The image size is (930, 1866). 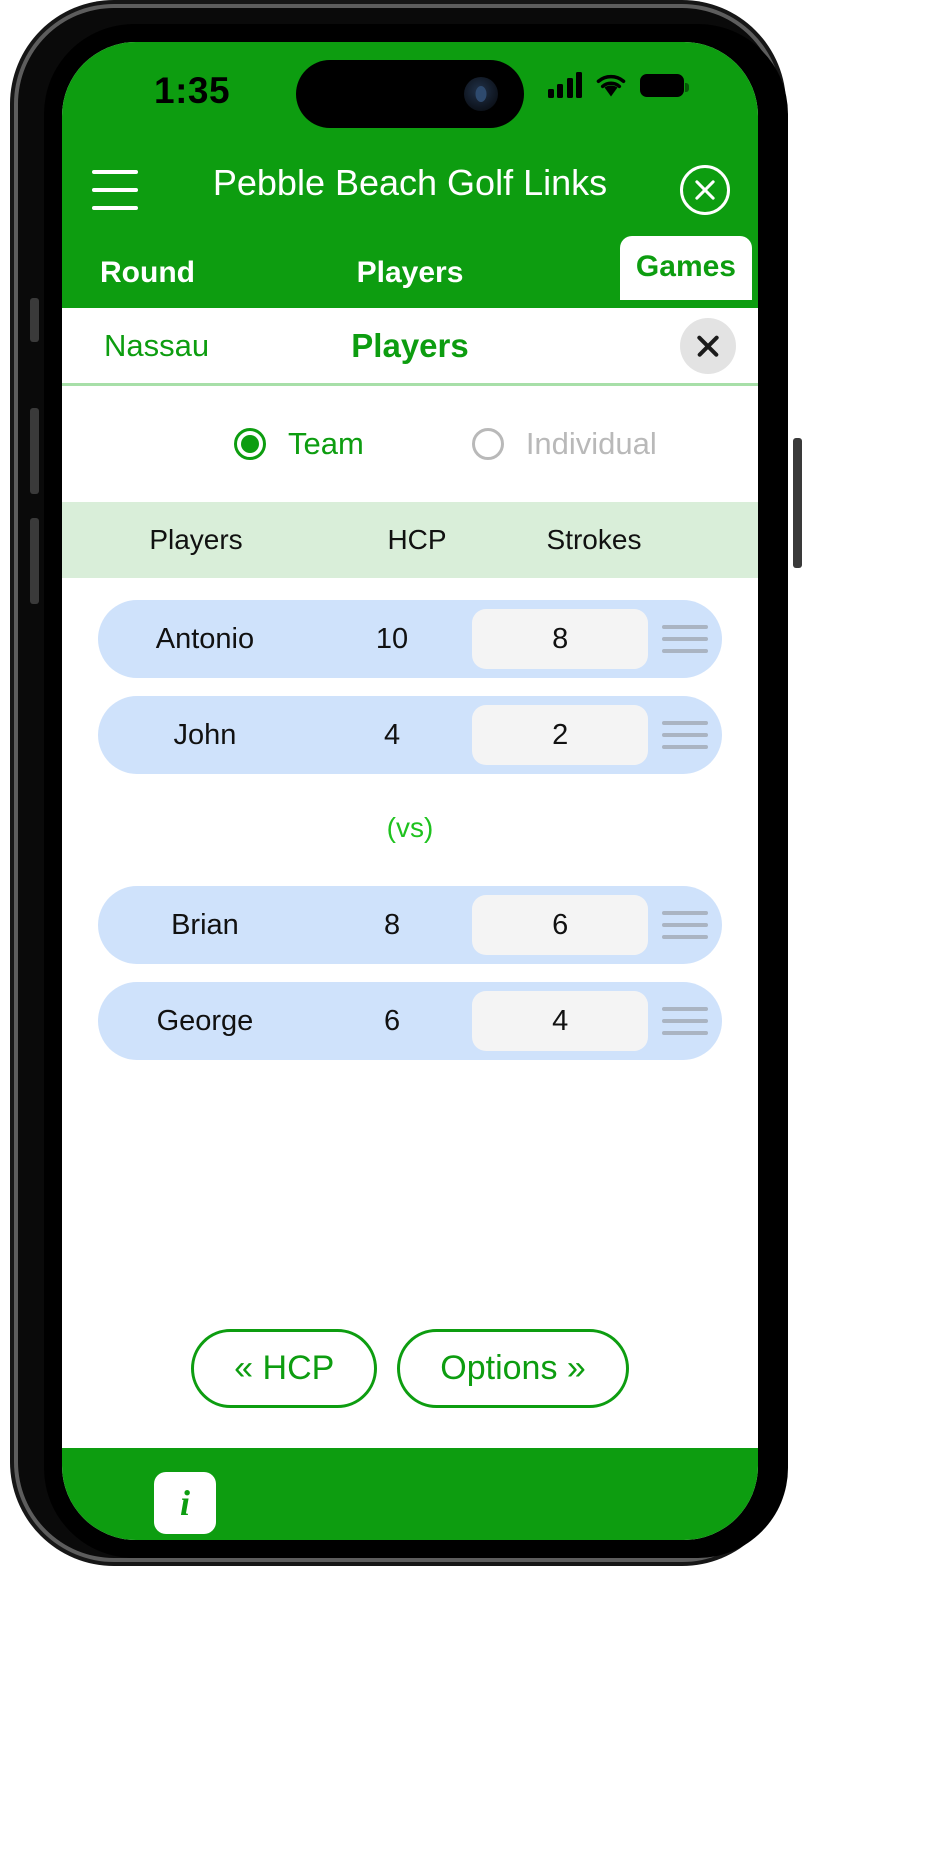 I want to click on player-hcp: 4, so click(x=392, y=734).